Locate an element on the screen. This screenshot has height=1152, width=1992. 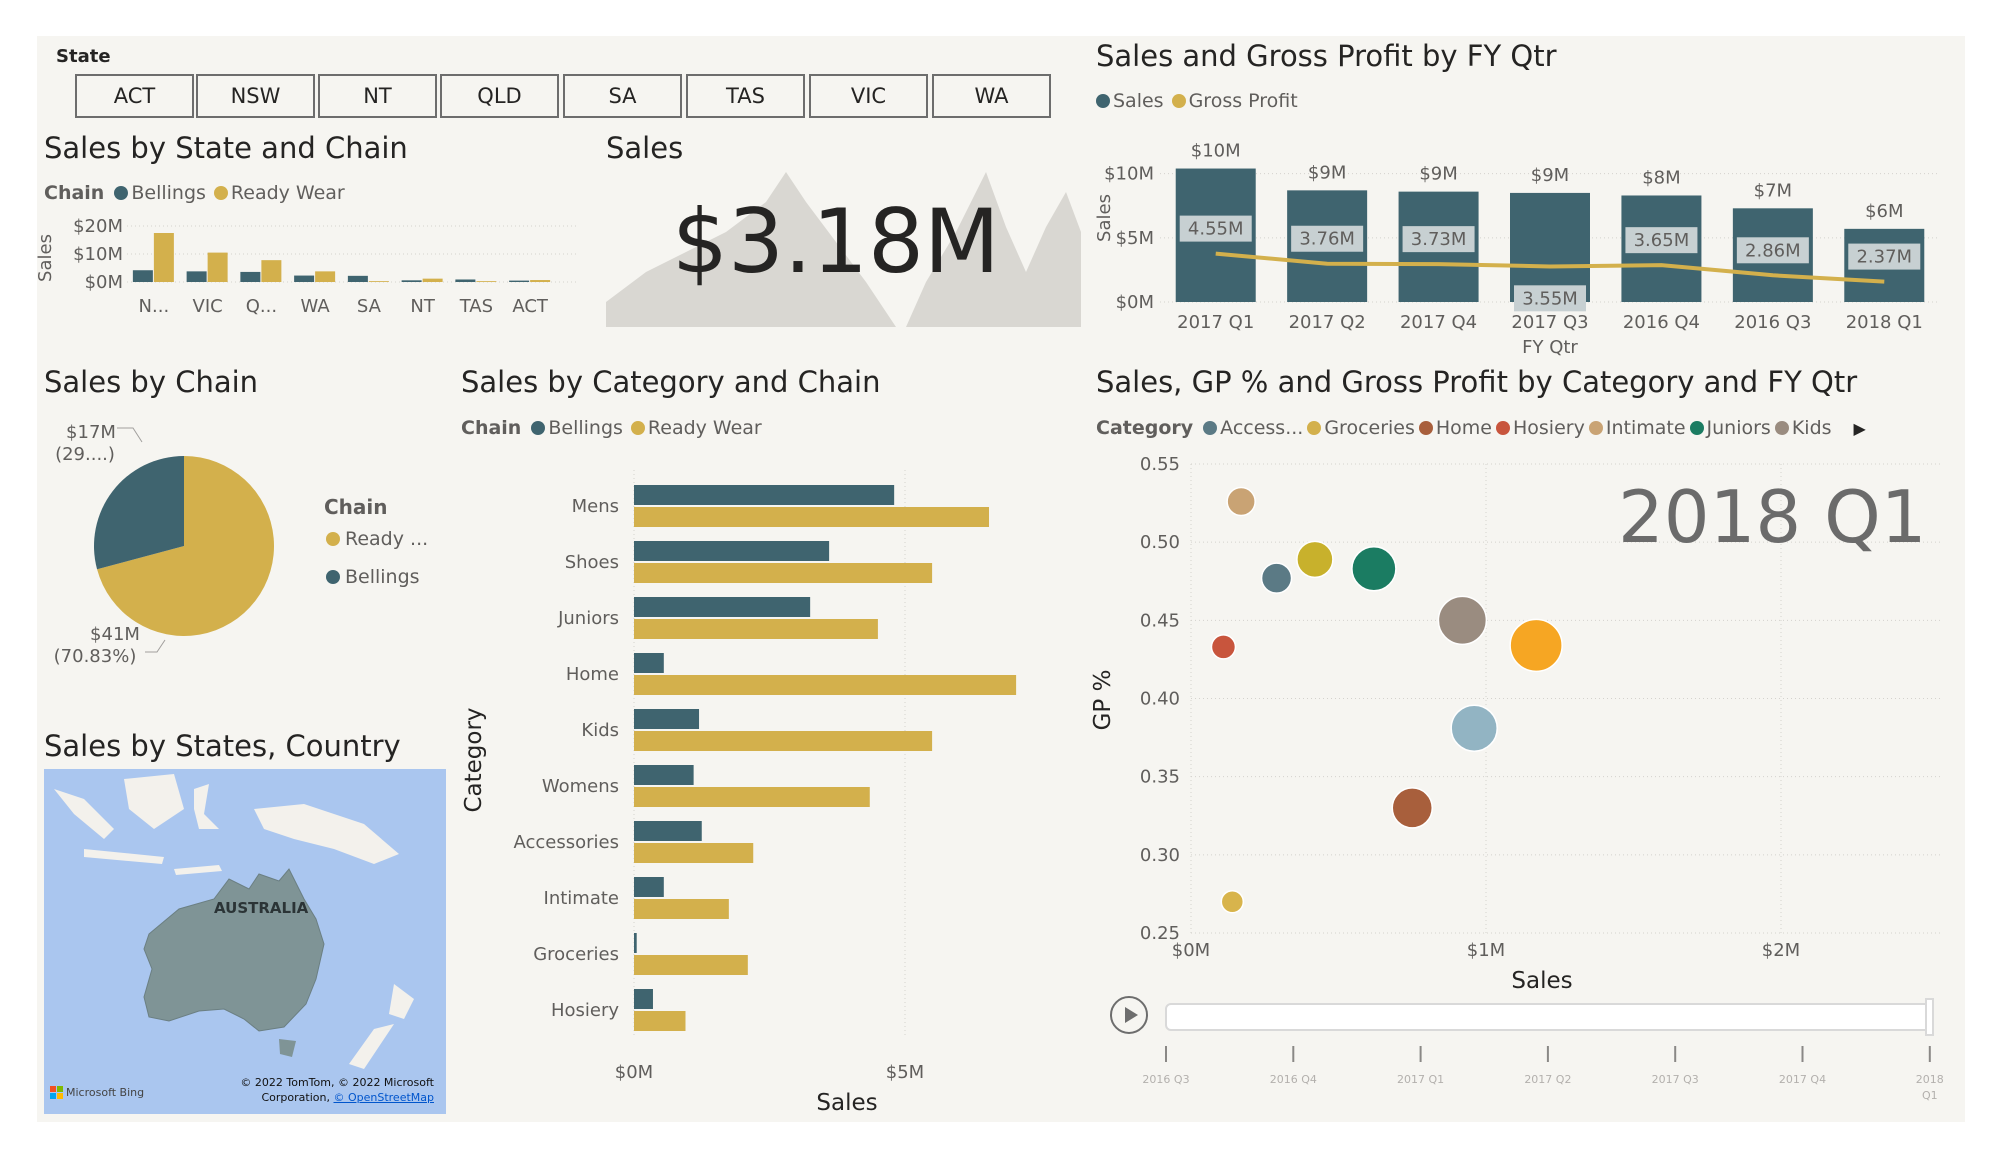
play-button is located at coordinates (1129, 1015).